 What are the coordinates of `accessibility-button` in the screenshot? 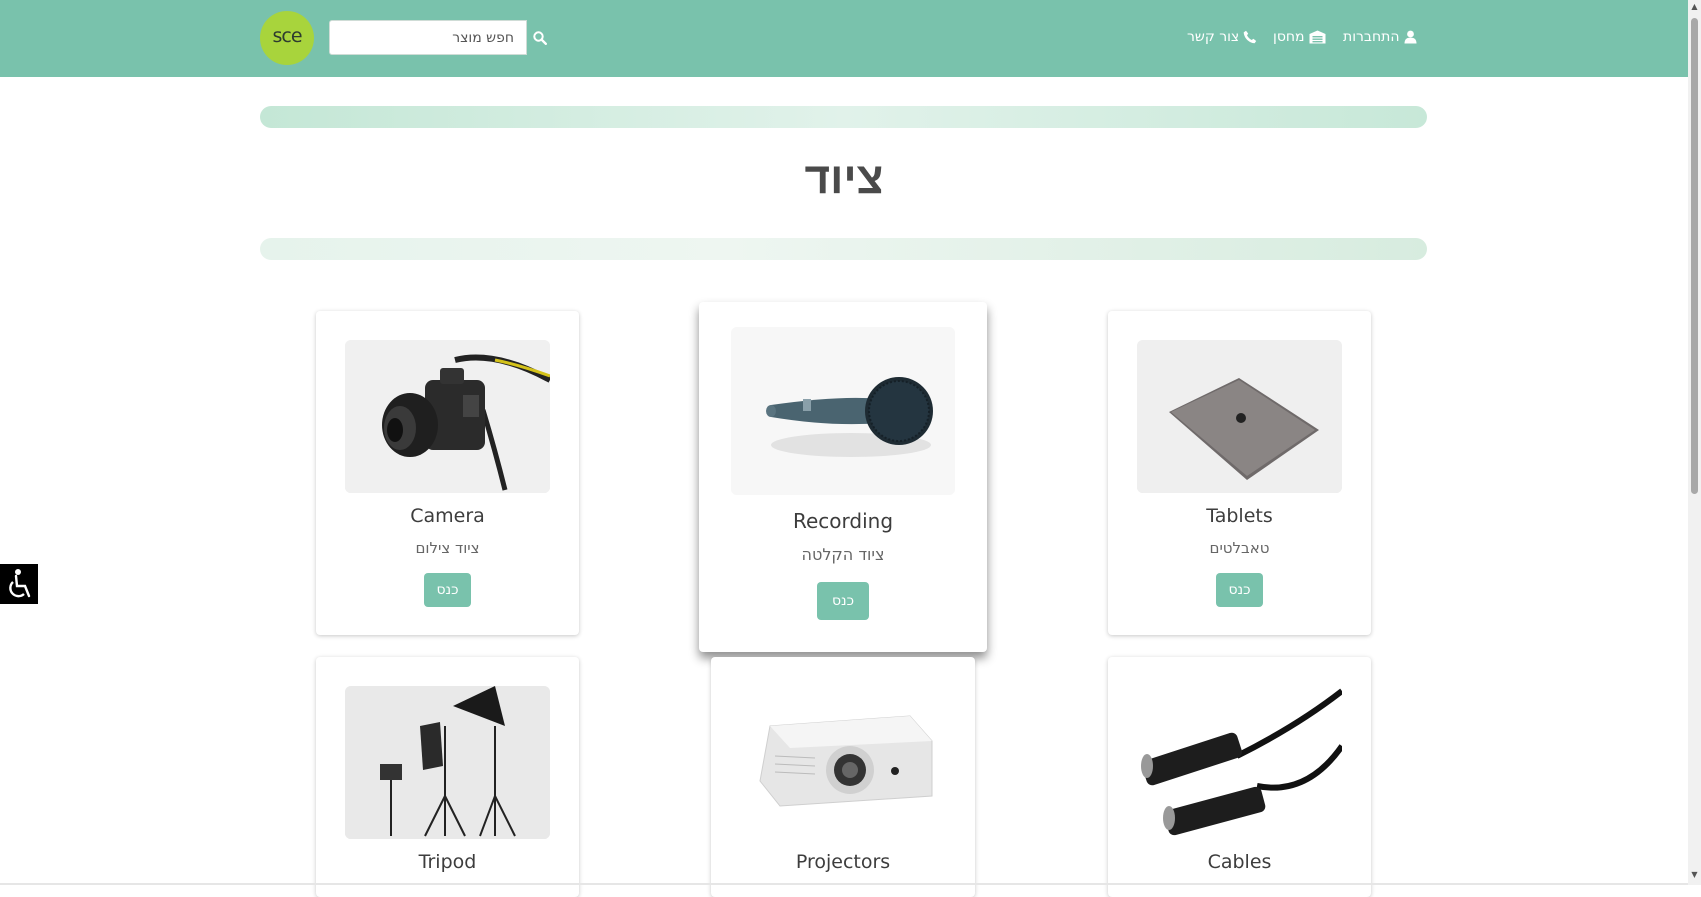 It's located at (19, 584).